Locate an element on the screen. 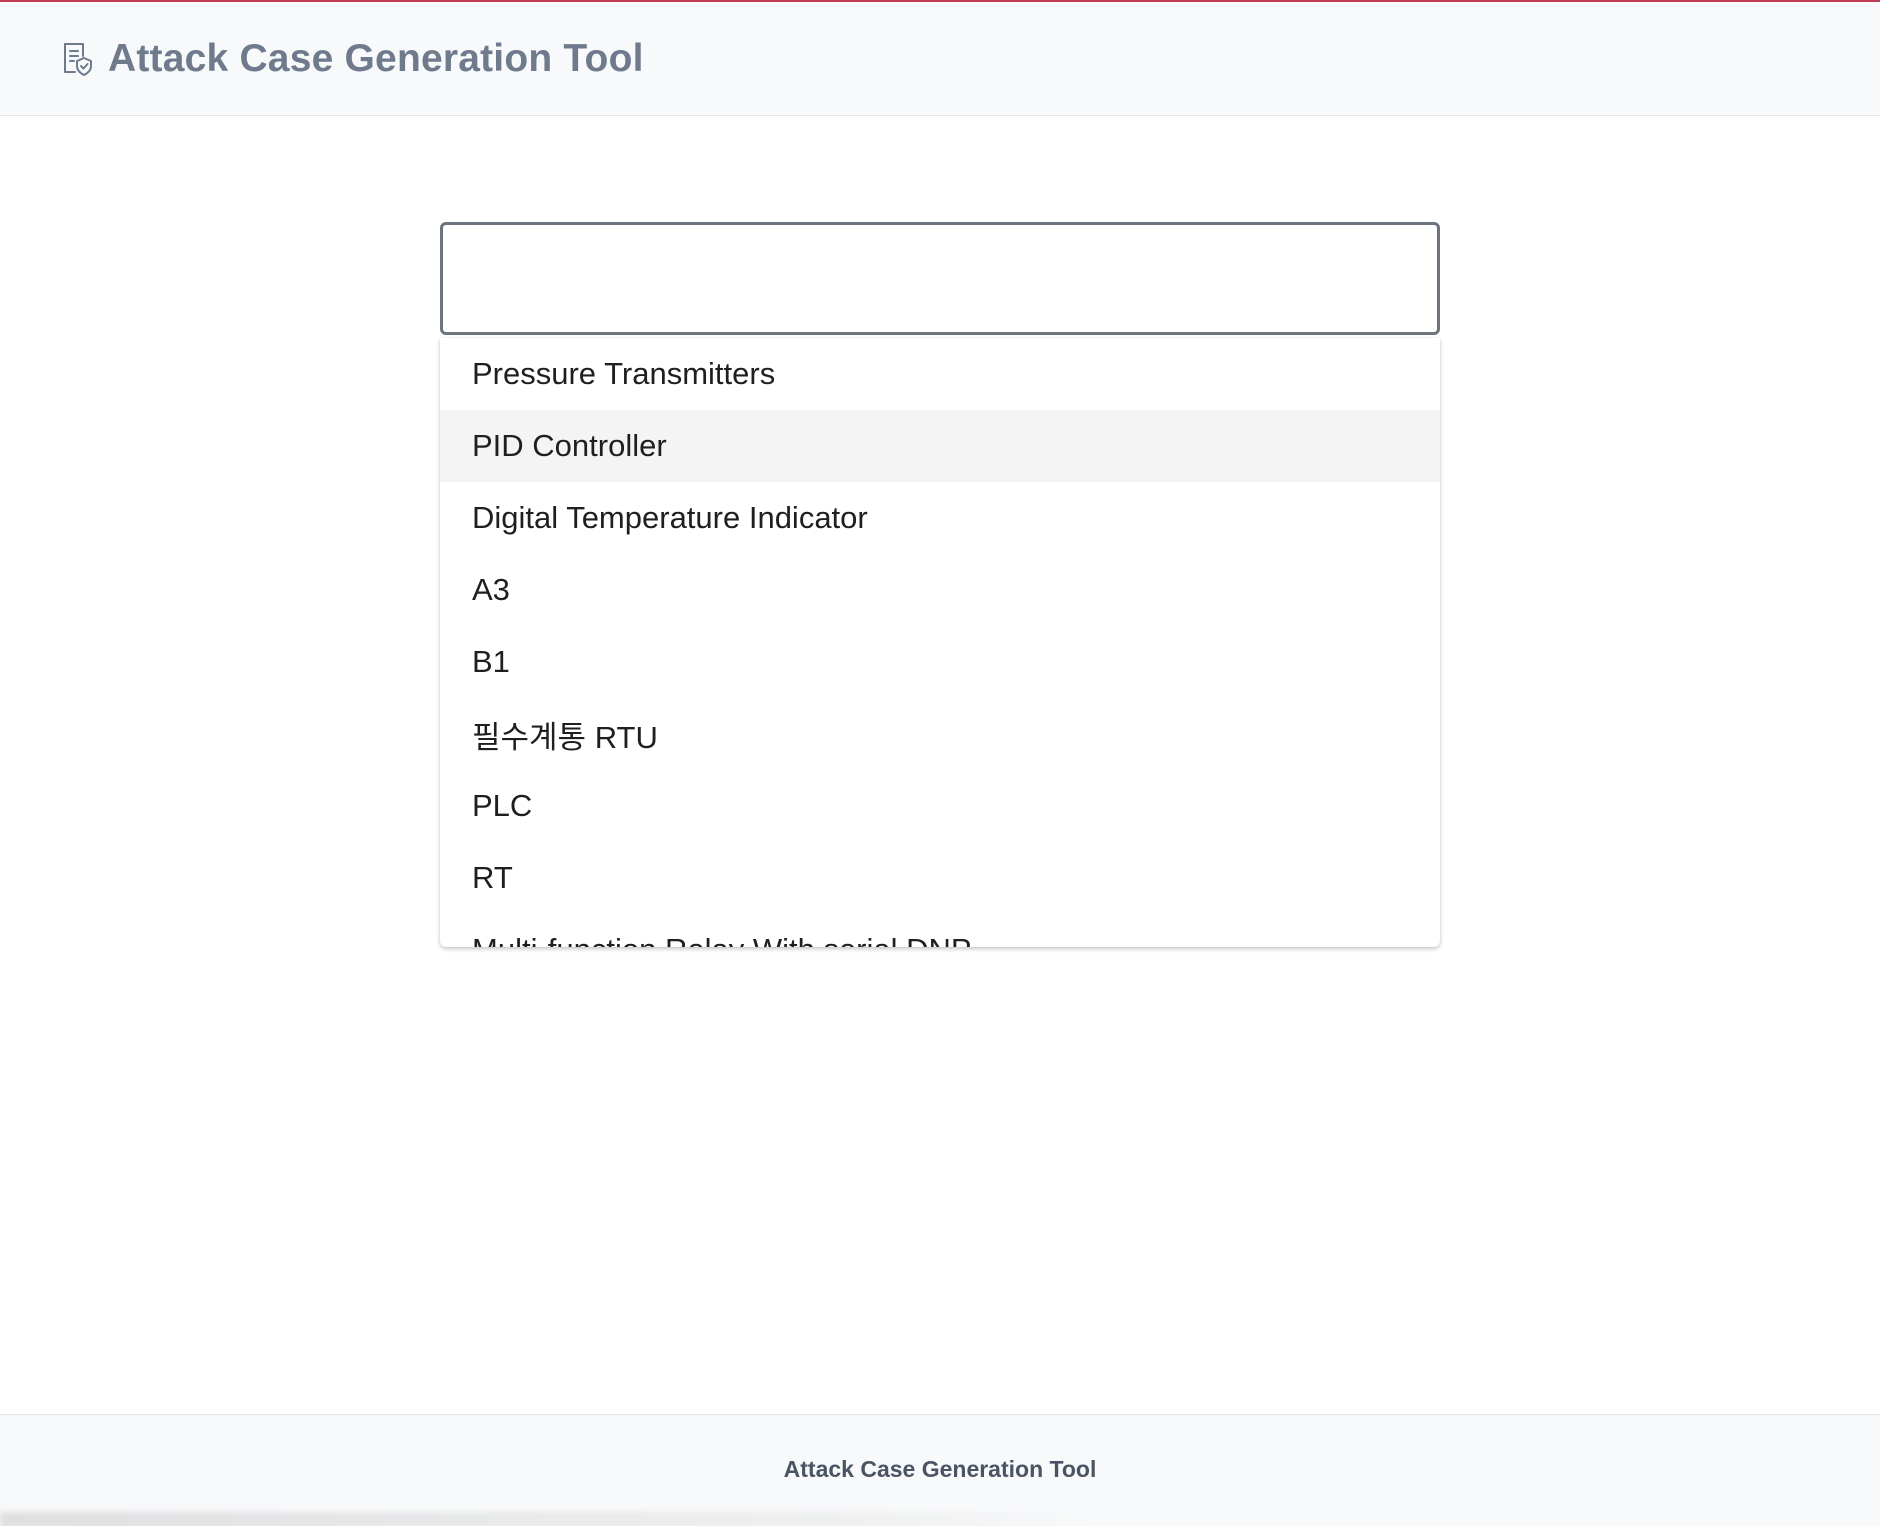  app-header: Attack Case Generation Tool is located at coordinates (940, 59).